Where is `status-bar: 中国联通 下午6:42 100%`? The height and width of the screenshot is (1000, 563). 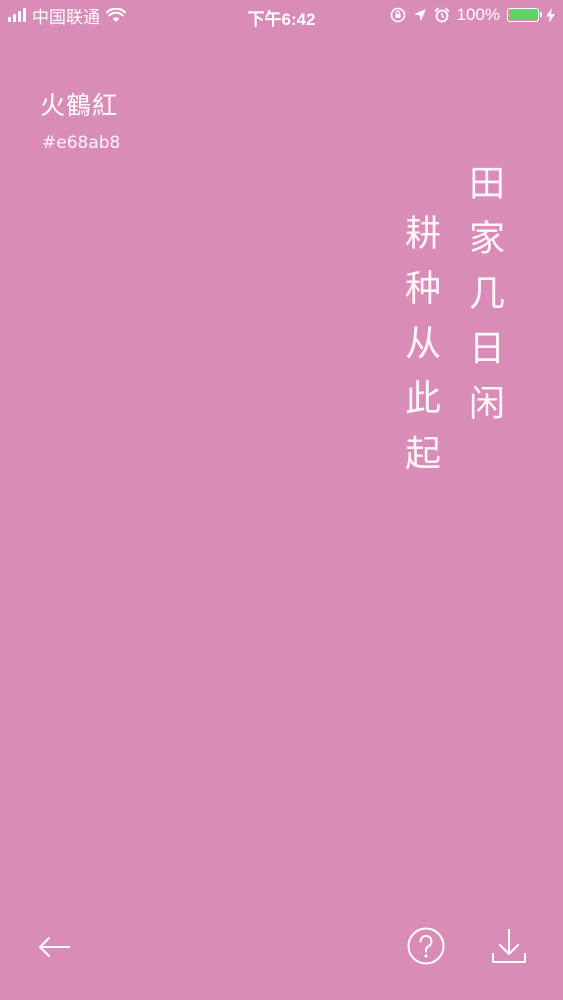 status-bar: 中国联通 下午6:42 100% is located at coordinates (281, 15).